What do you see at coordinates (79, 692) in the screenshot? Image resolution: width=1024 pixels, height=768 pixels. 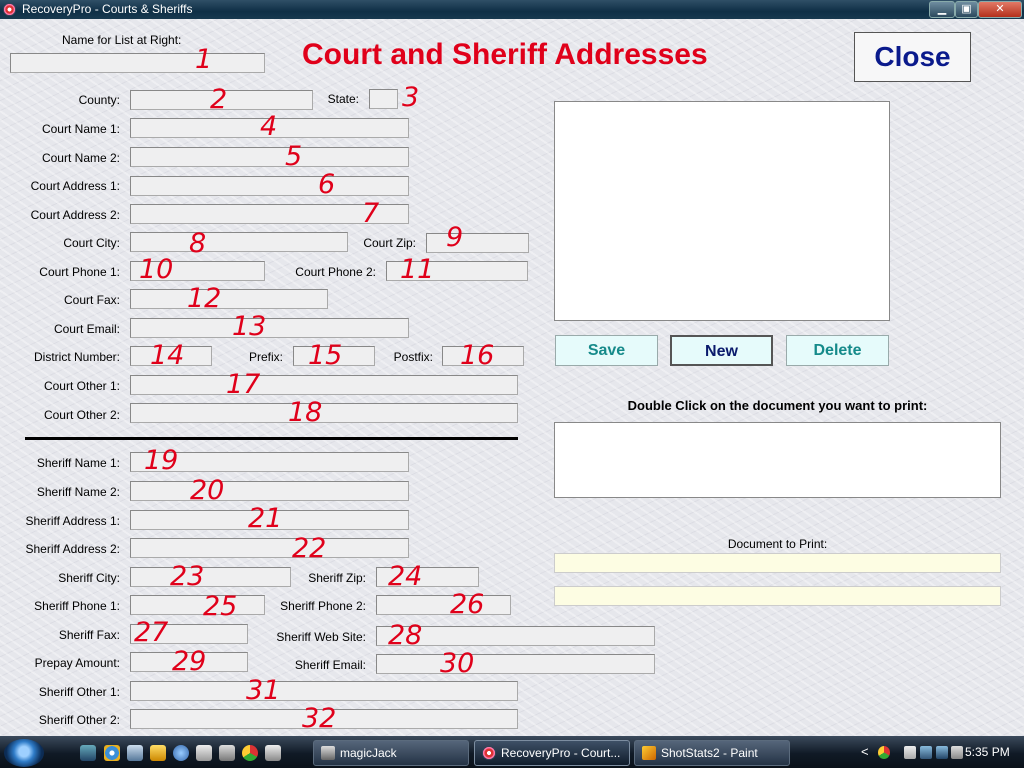 I see `sheriff-other-1-label: Sheriff Other 1:` at bounding box center [79, 692].